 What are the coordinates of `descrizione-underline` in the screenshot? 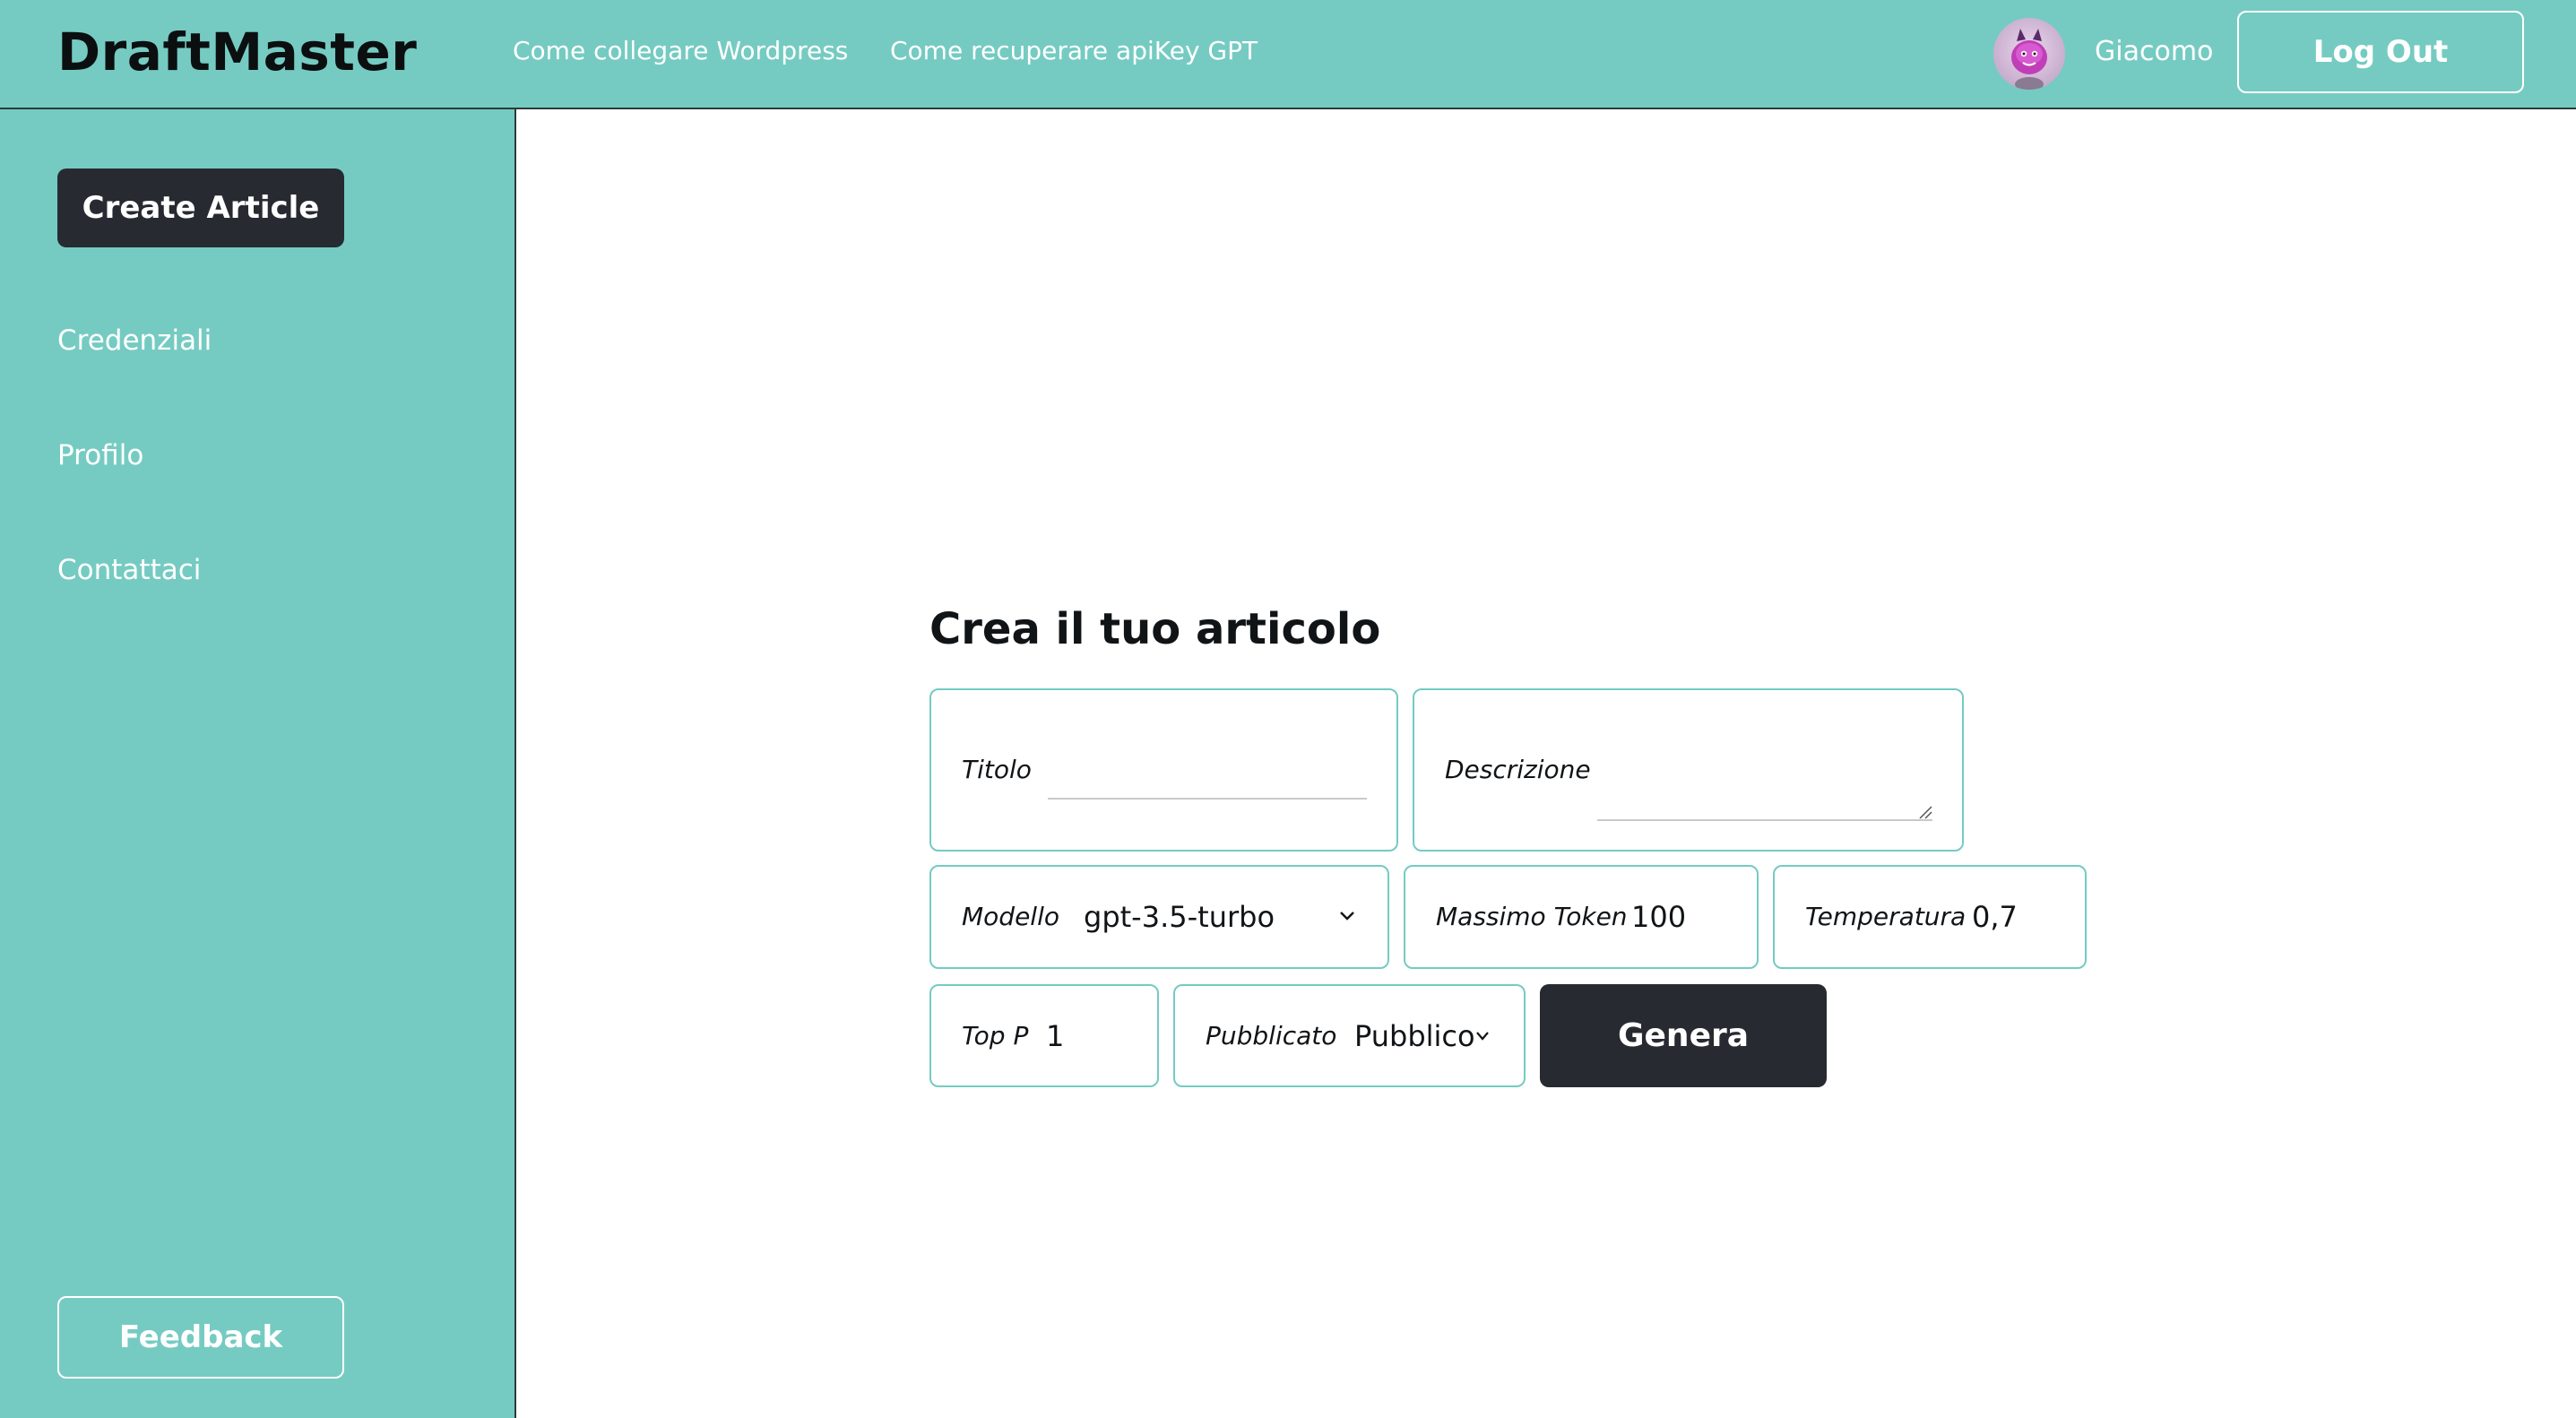 It's located at (1764, 820).